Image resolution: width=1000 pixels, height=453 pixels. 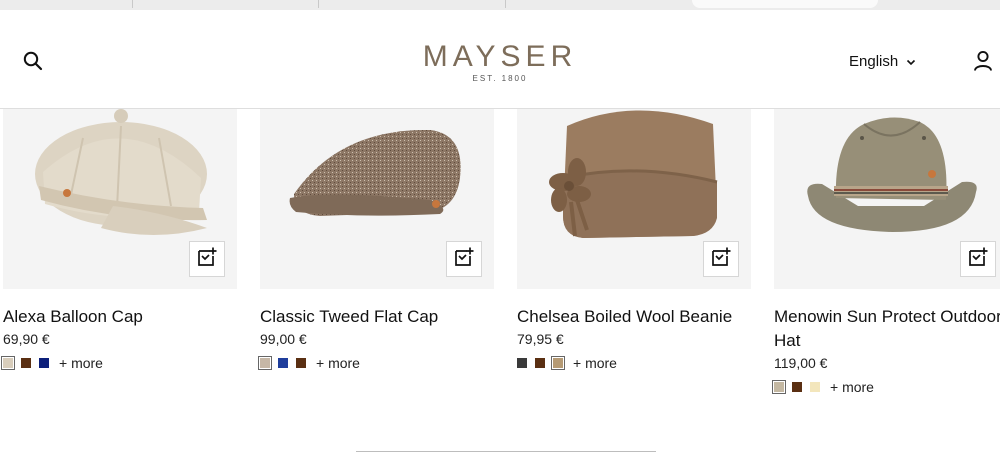 I want to click on product-card: Classic Tweed Flat Cap 99,00 € + more, so click(x=376, y=239).